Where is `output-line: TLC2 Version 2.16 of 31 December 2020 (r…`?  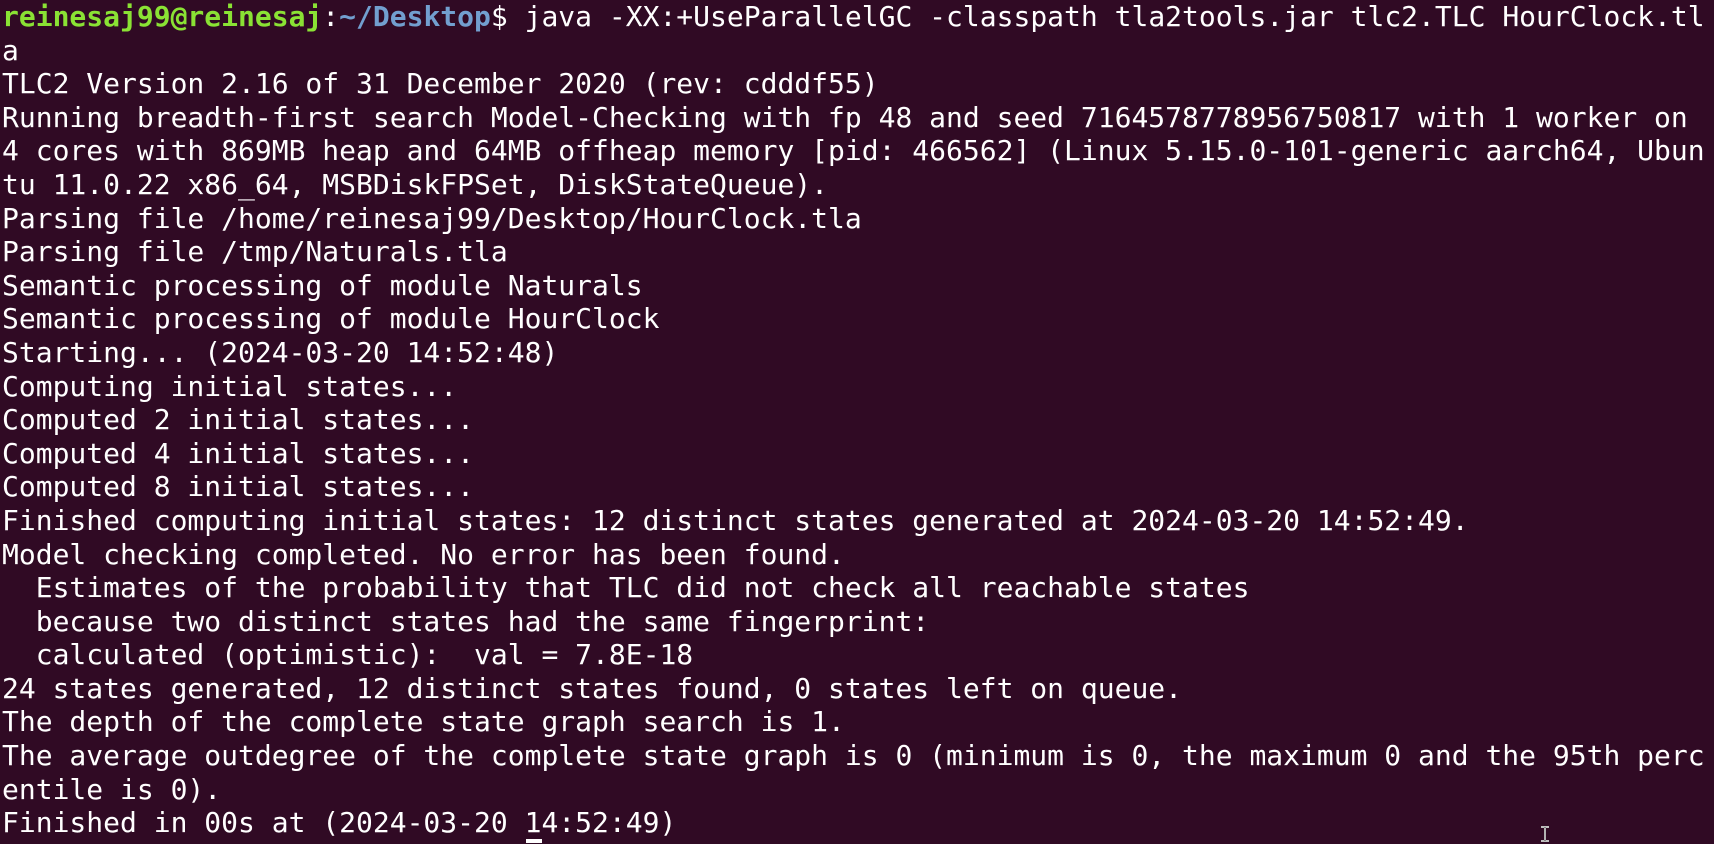
output-line: TLC2 Version 2.16 of 31 December 2020 (r… is located at coordinates (440, 84).